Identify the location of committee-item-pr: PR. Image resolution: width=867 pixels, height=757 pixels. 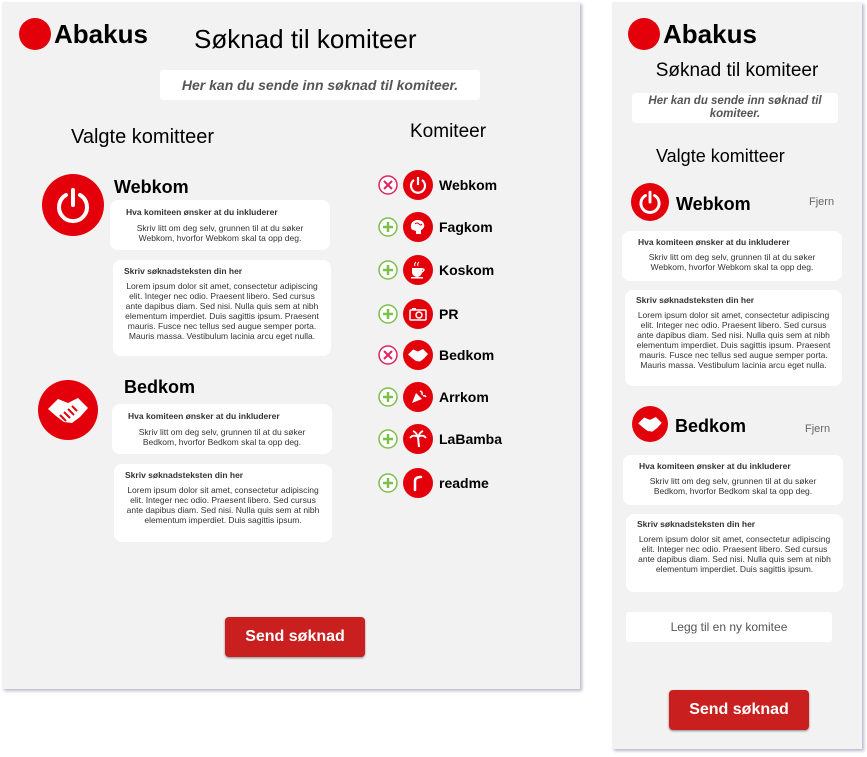
(418, 314).